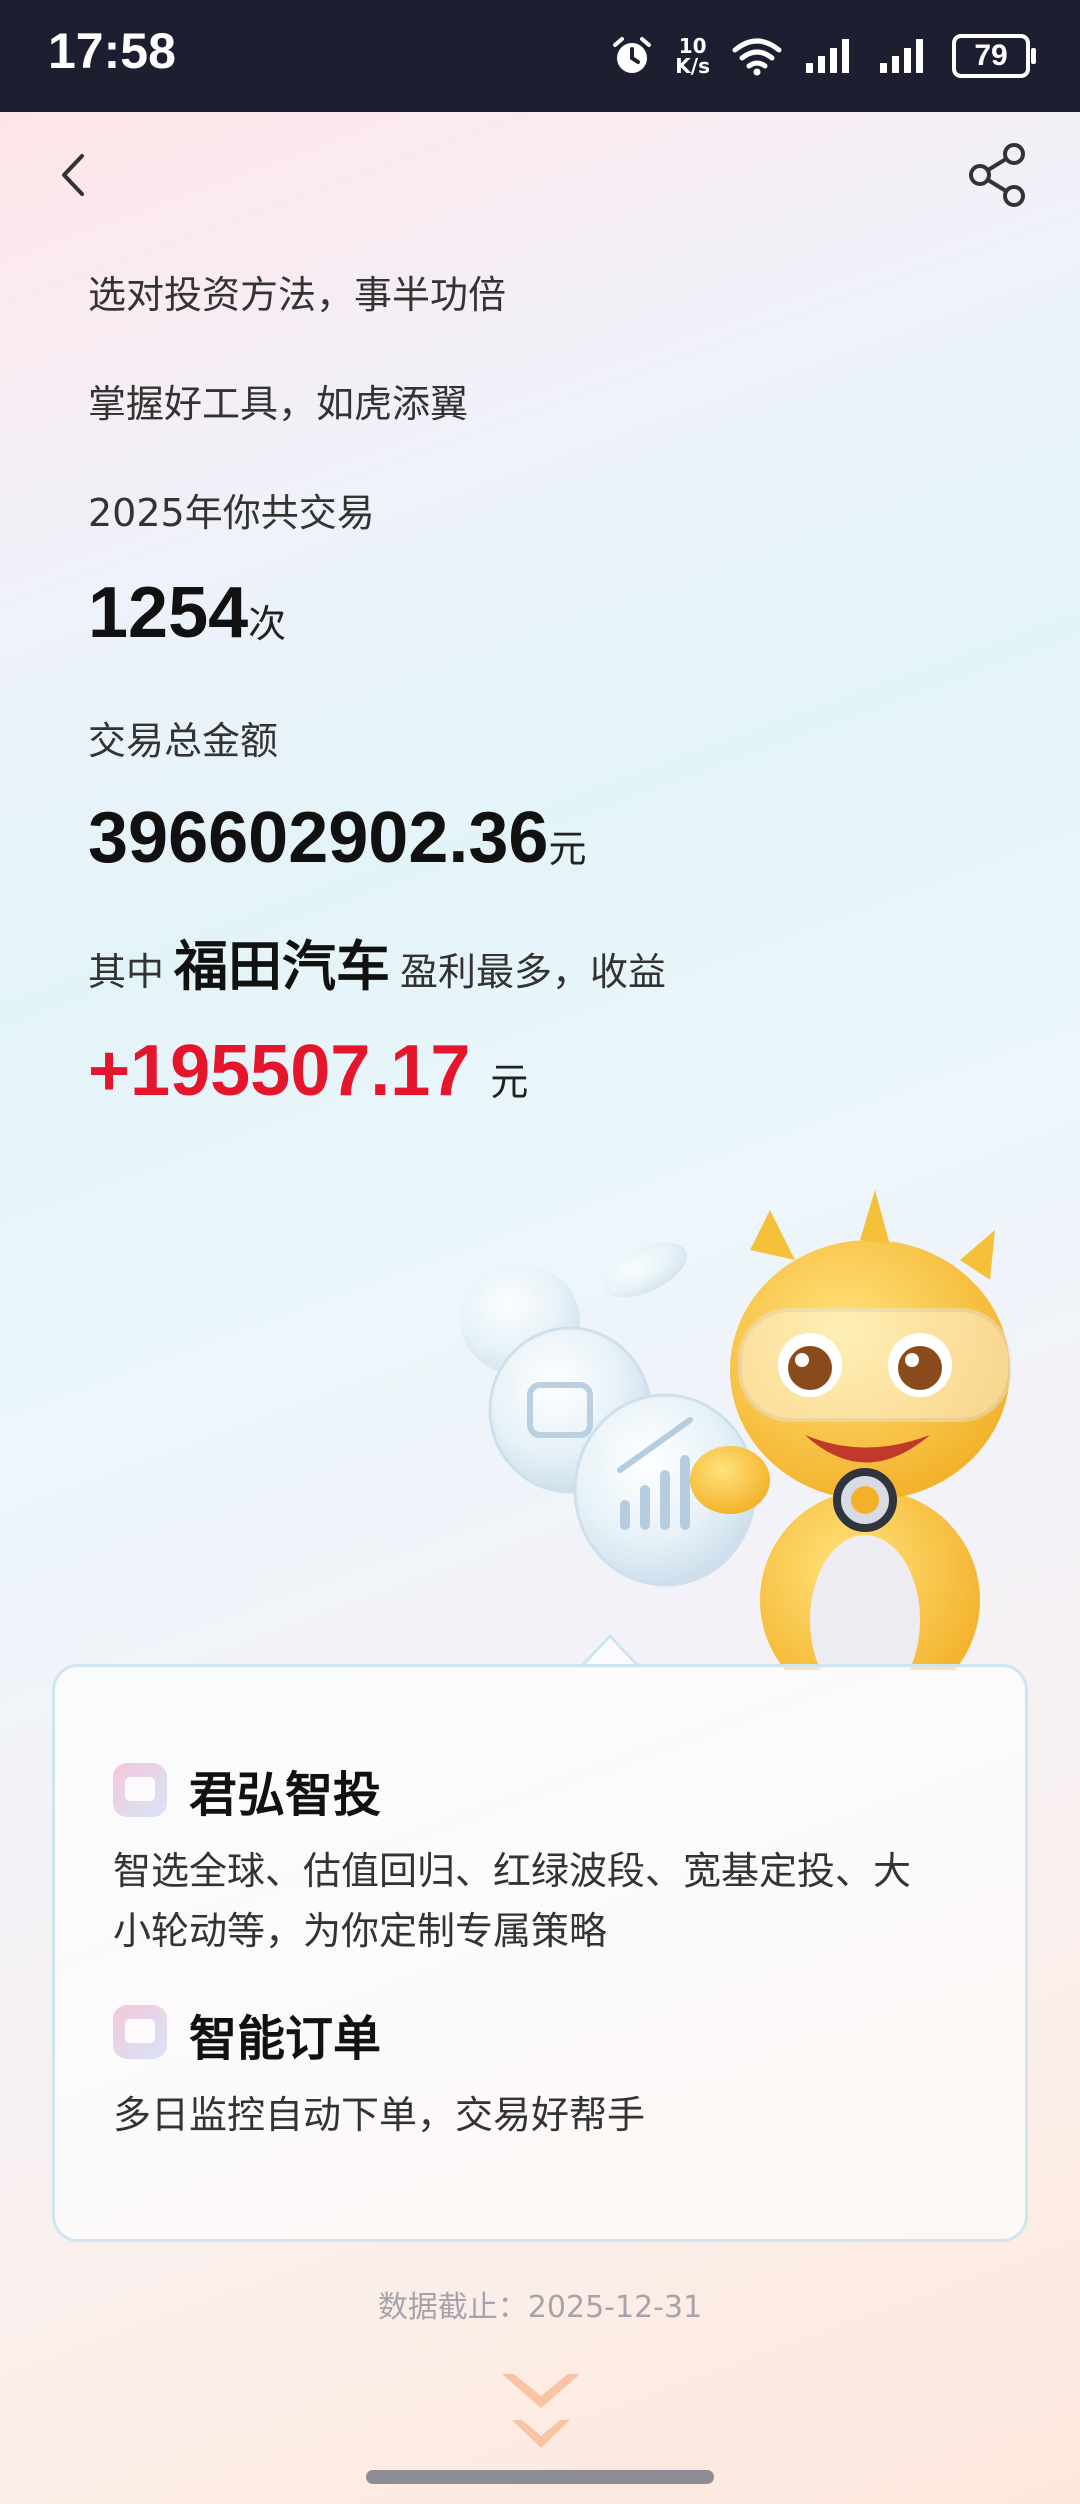 This screenshot has width=1080, height=2504. I want to click on wifi-icon, so click(757, 57).